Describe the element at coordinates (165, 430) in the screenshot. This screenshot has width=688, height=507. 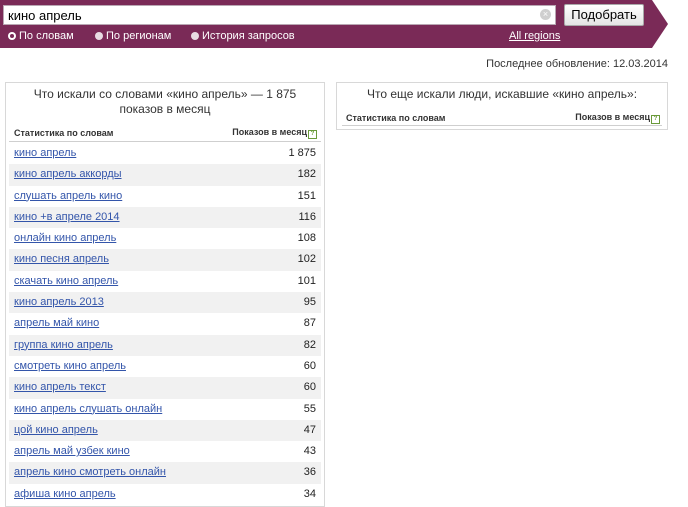
I see `table-row: цой кино апрель 47` at that location.